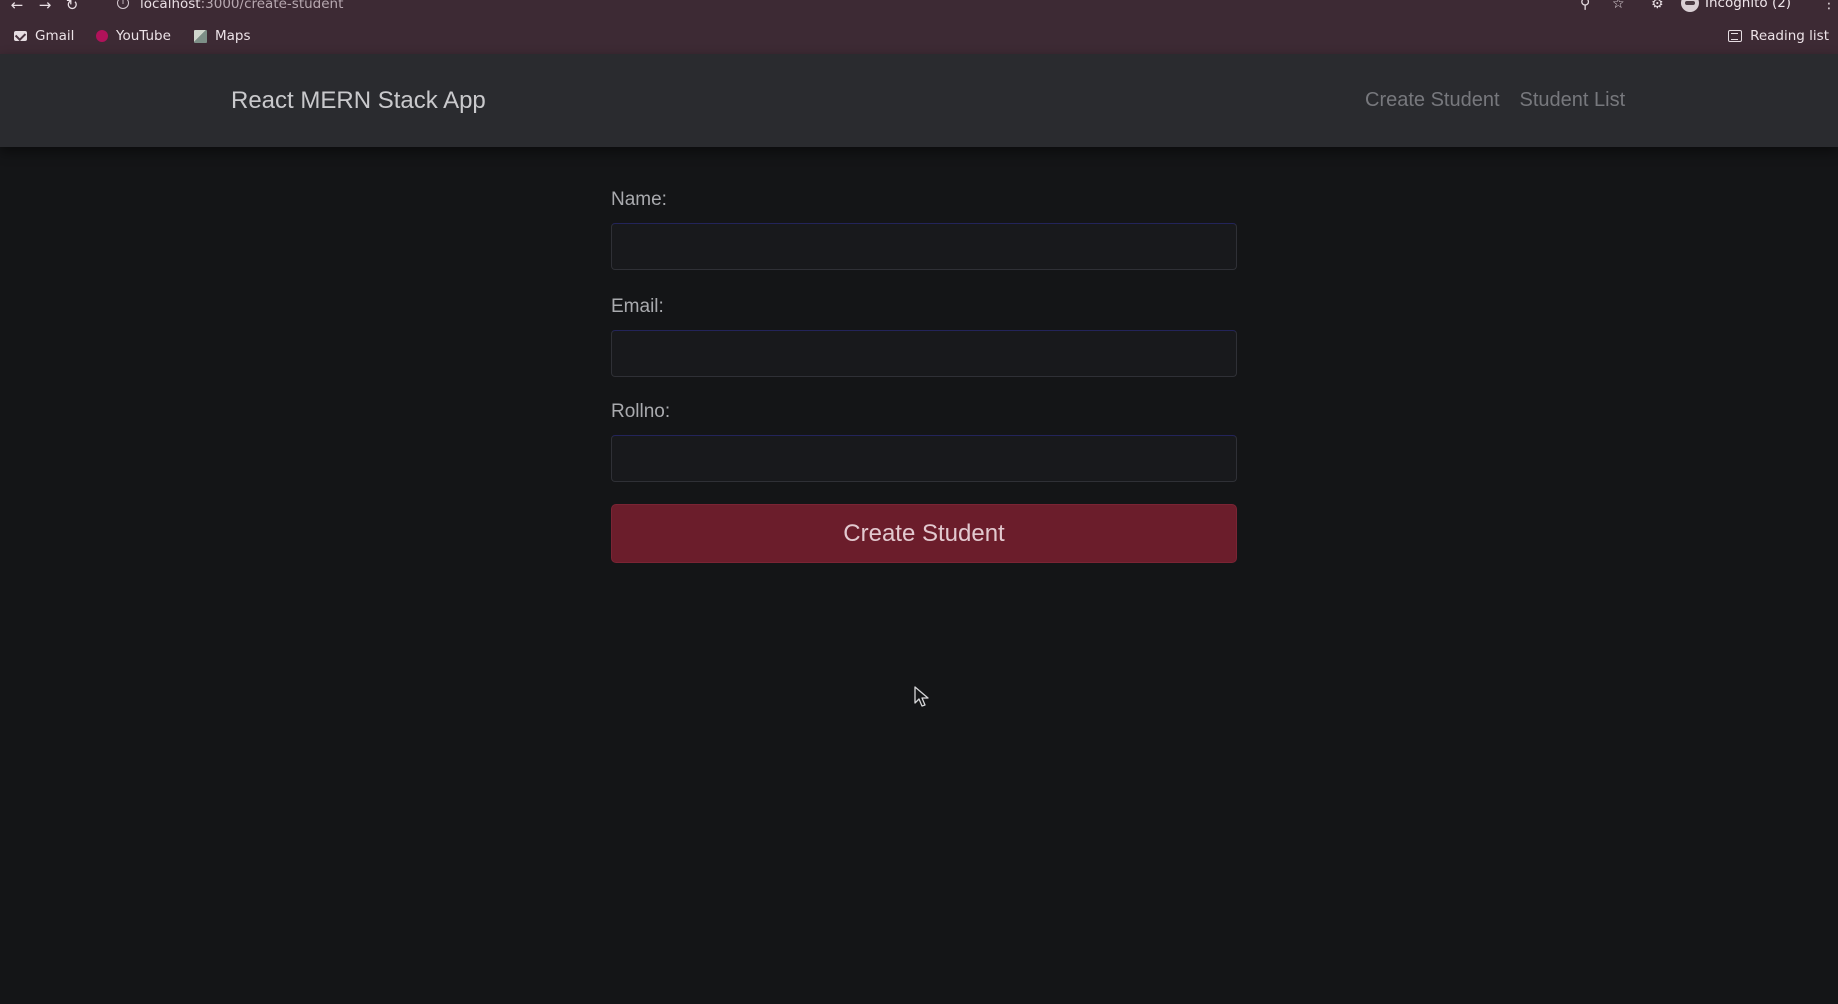 The width and height of the screenshot is (1838, 1004). I want to click on star-icon: ☆, so click(1618, 6).